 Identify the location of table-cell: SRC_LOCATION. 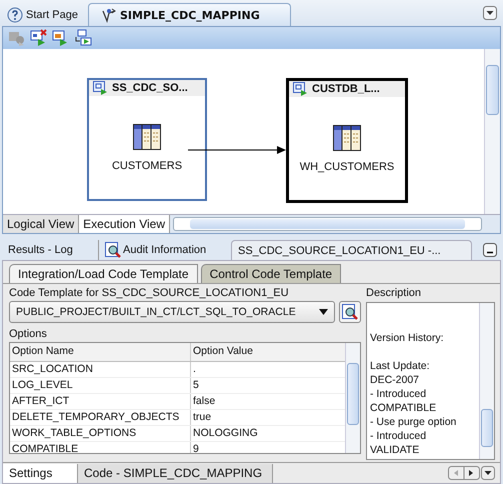
(100, 369).